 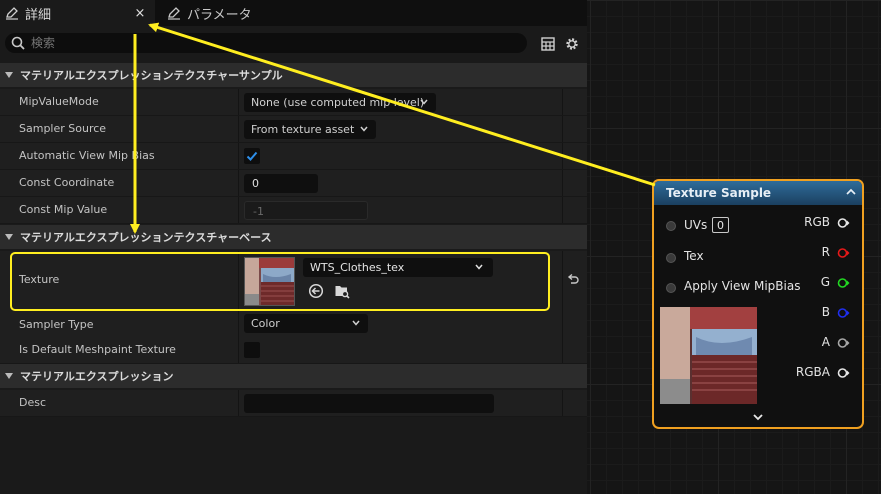 I want to click on property-label: Desc, so click(x=33, y=402).